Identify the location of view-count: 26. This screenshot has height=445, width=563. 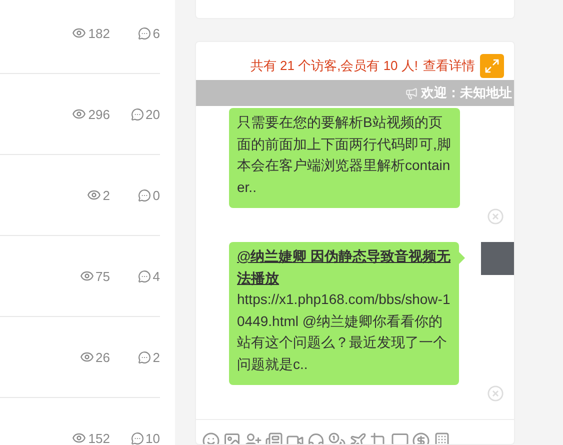
(103, 357).